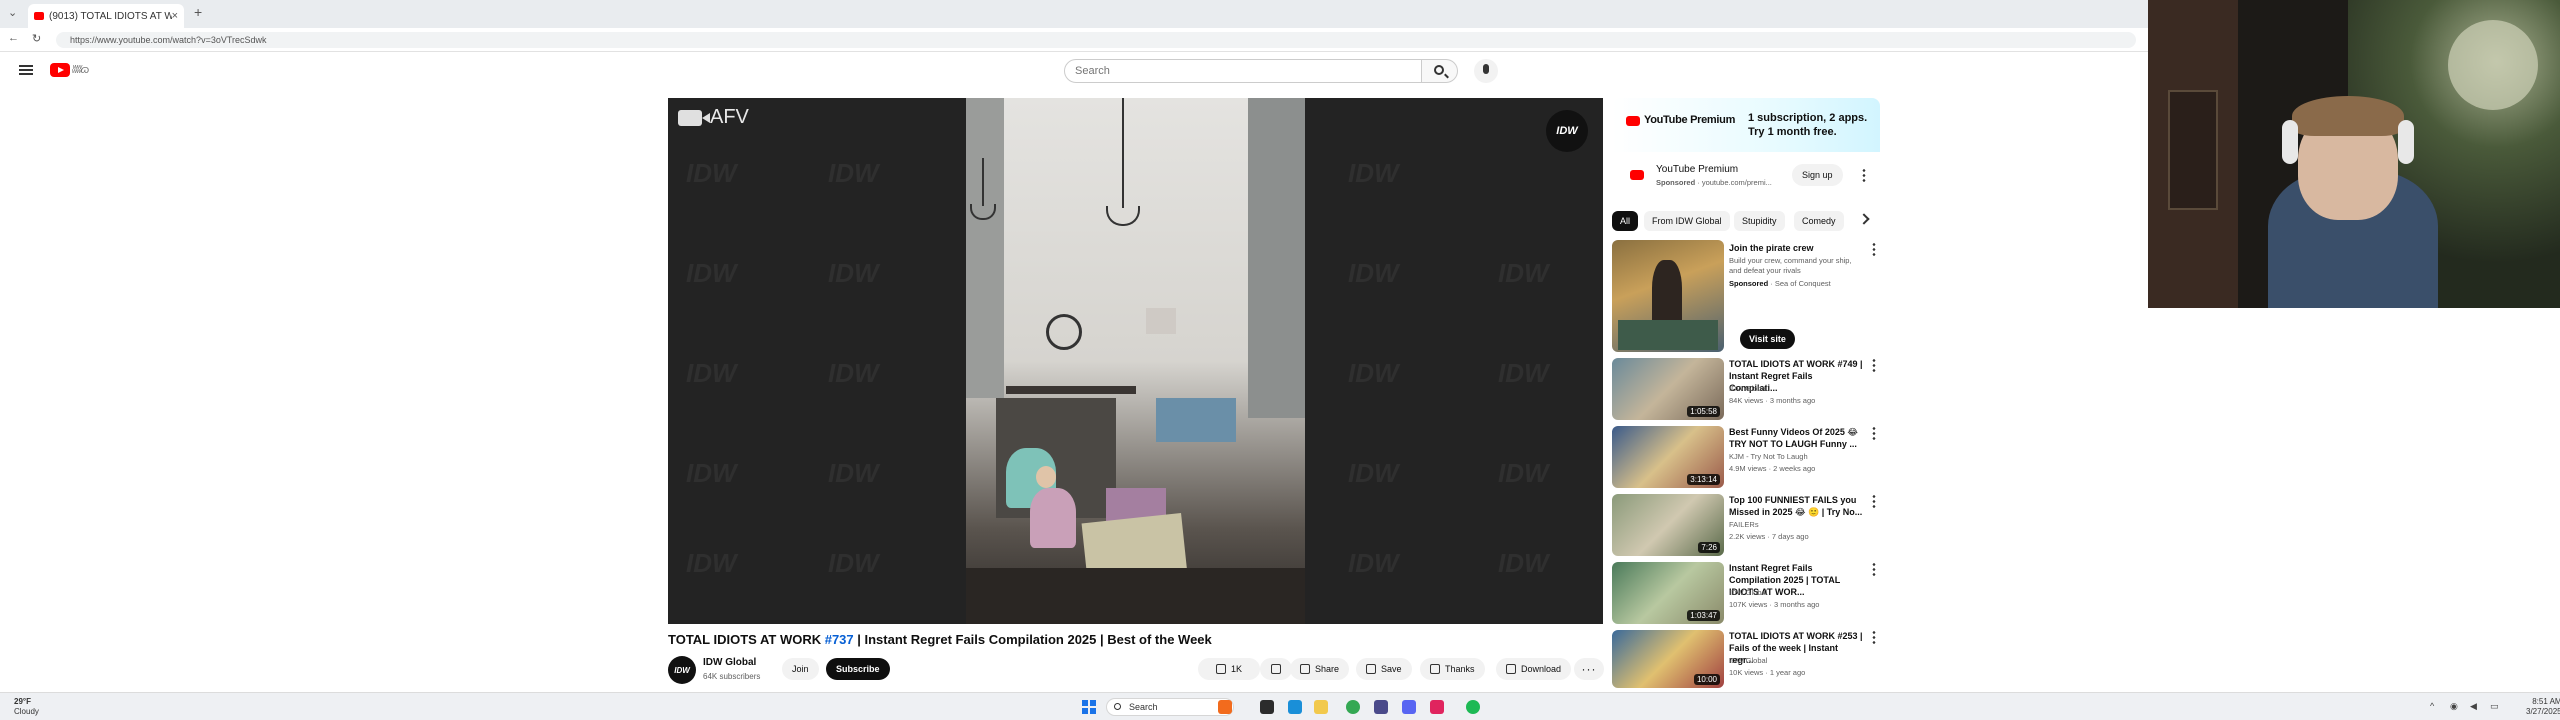  I want to click on spotify-icon, so click(1473, 707).